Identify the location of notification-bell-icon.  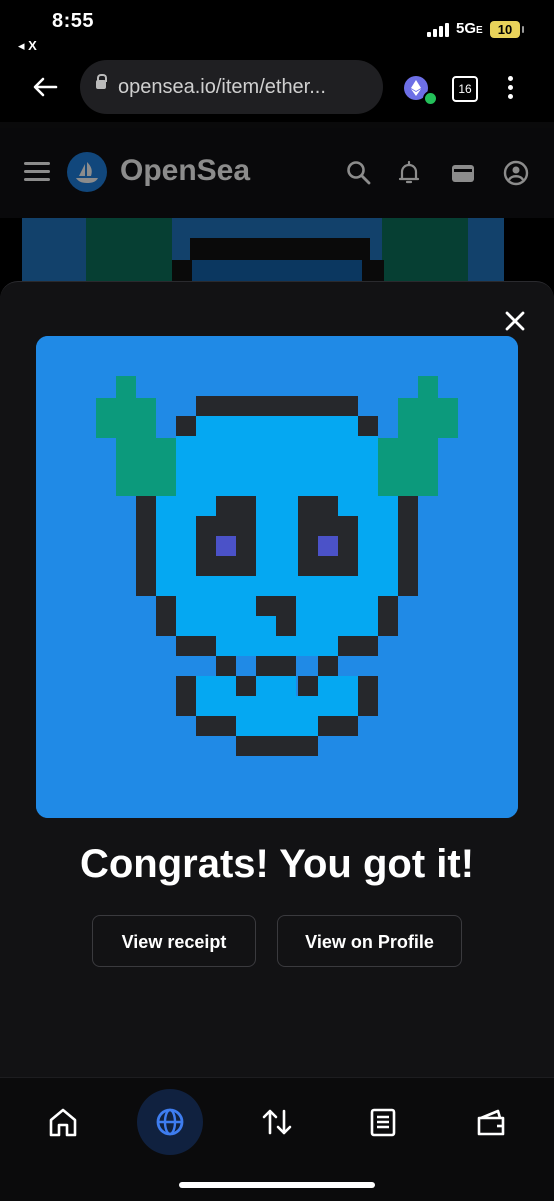
(409, 173).